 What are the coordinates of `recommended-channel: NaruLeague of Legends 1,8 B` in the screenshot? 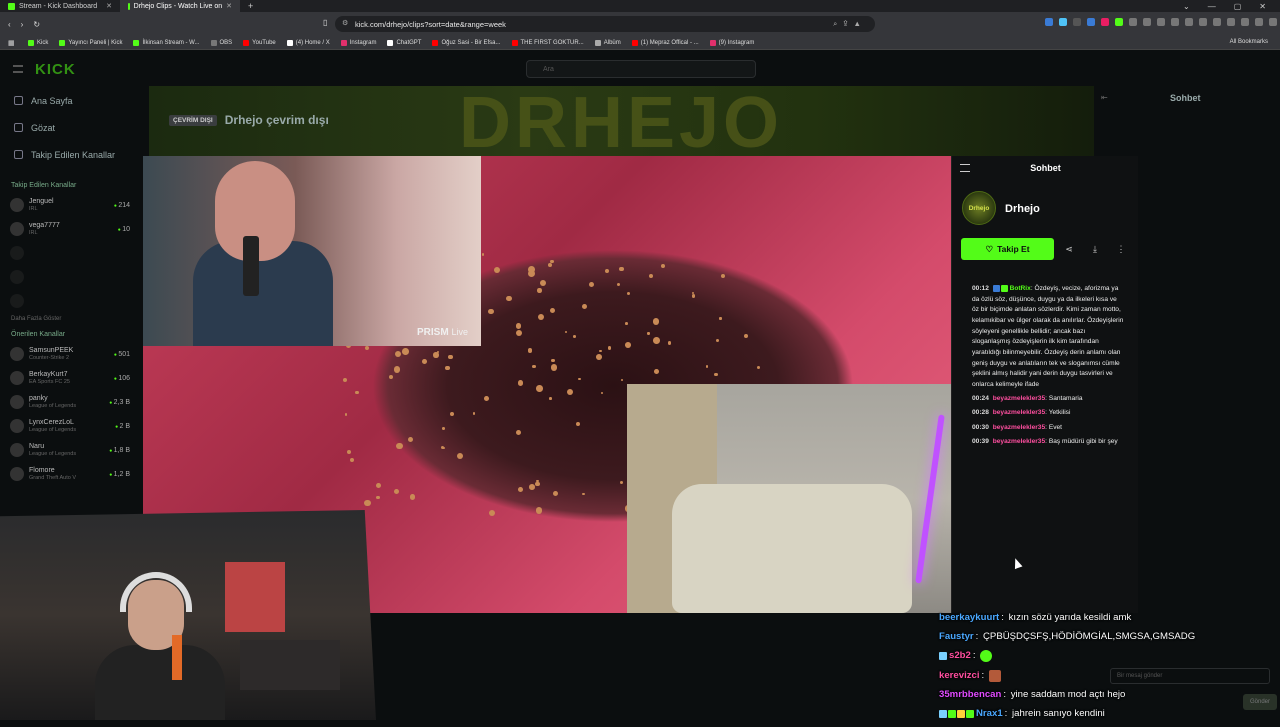 It's located at (70, 450).